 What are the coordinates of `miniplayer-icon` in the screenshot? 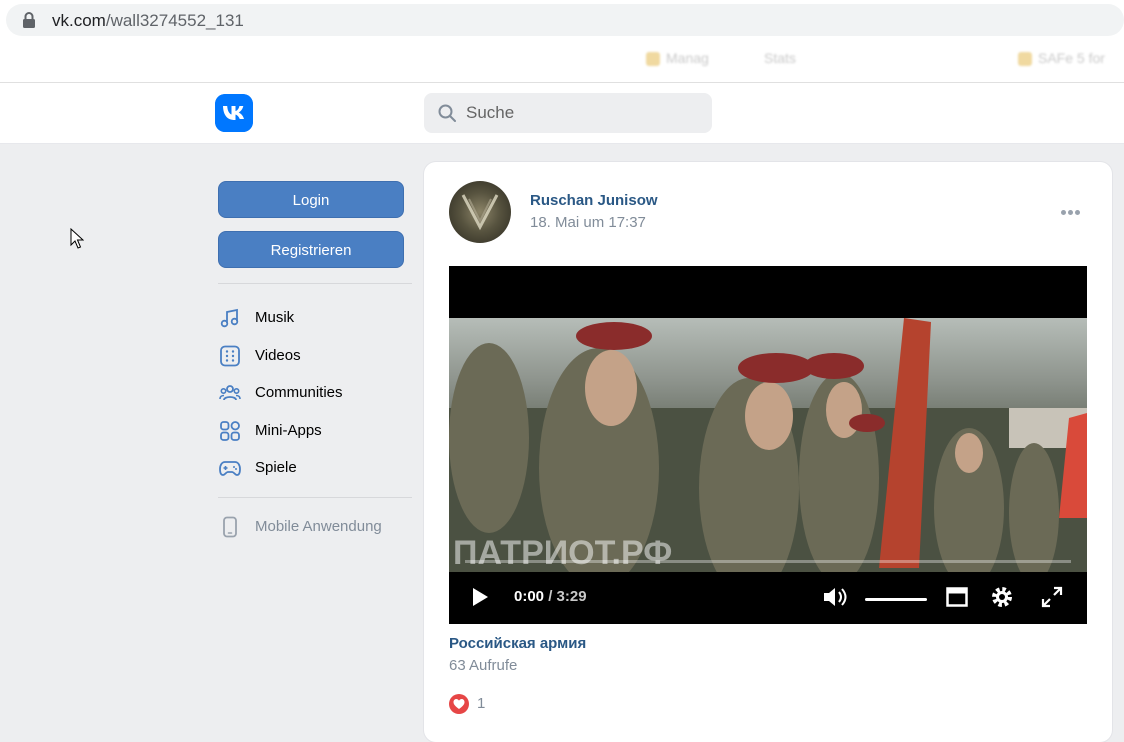 It's located at (957, 597).